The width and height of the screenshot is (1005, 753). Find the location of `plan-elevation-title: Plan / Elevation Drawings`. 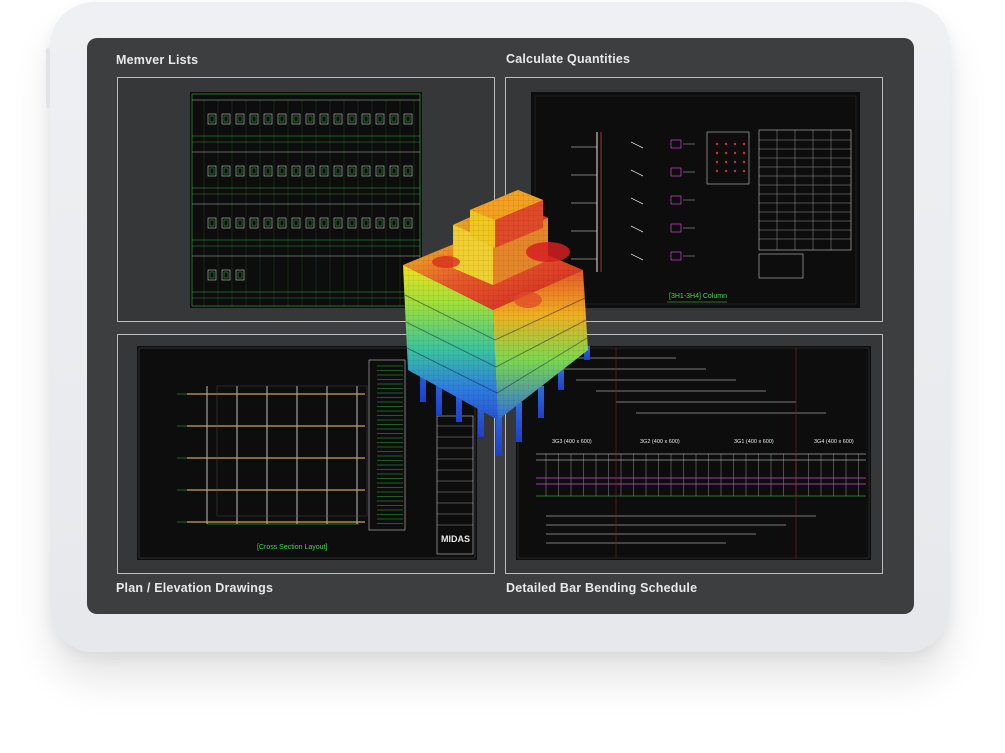

plan-elevation-title: Plan / Elevation Drawings is located at coordinates (195, 588).